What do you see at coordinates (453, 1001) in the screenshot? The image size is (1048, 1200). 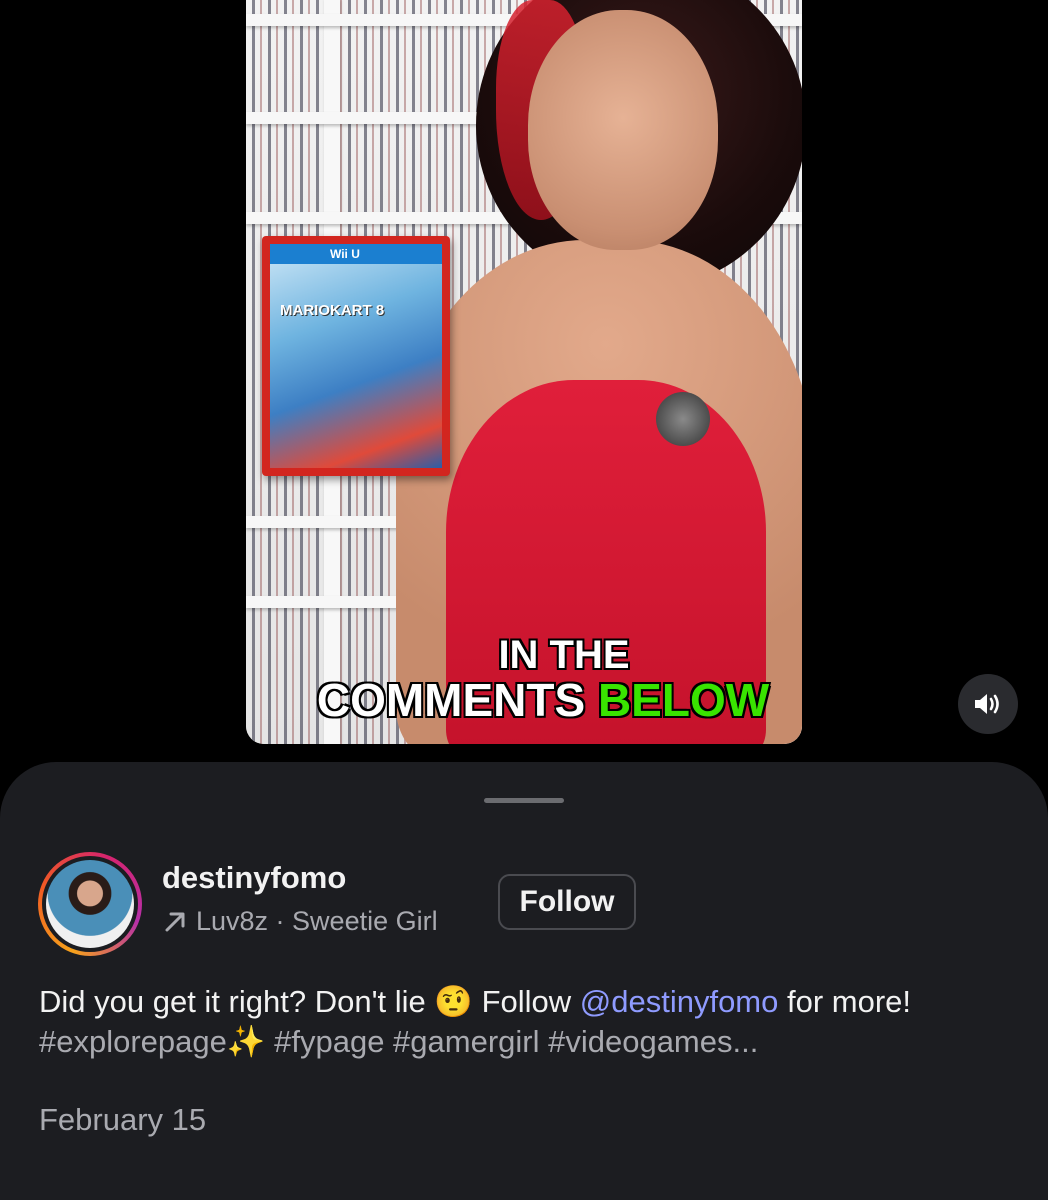 I see `raised-eyebrow-emoji: 🤨` at bounding box center [453, 1001].